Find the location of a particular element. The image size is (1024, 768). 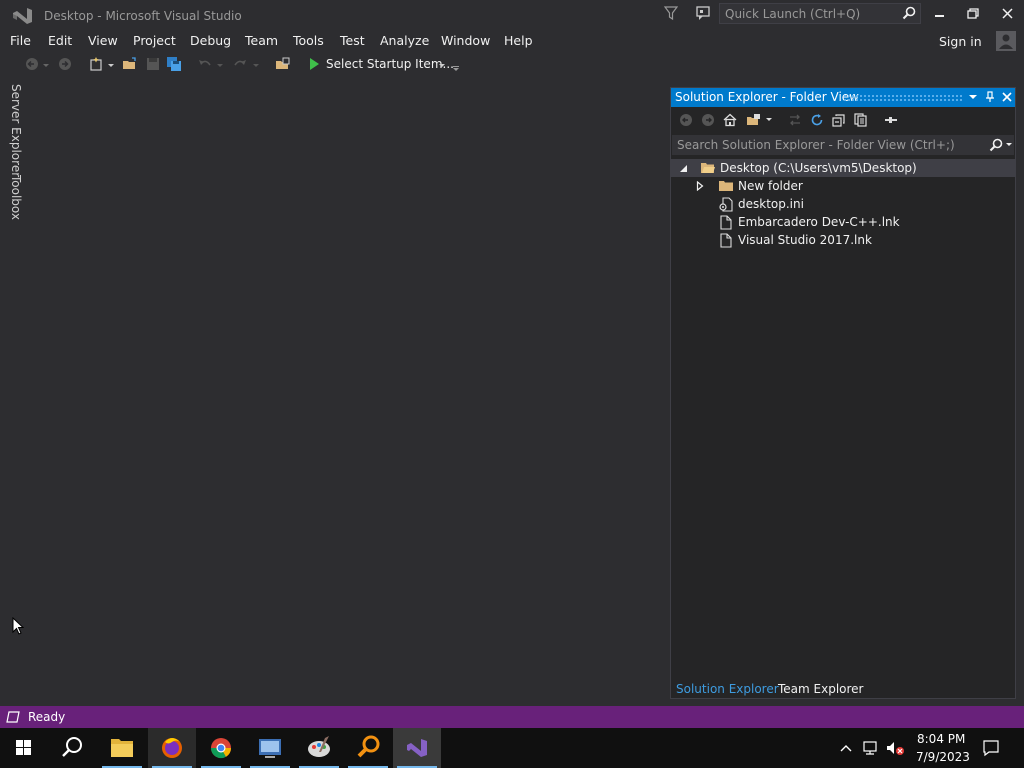

sign-in-link: Sign in is located at coordinates (960, 41).